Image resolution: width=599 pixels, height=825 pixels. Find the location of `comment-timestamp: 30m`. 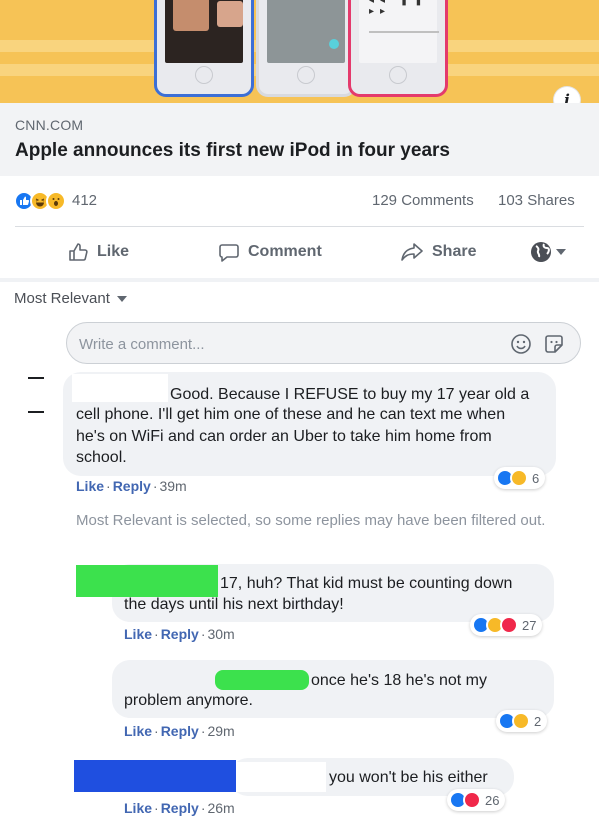

comment-timestamp: 30m is located at coordinates (220, 634).